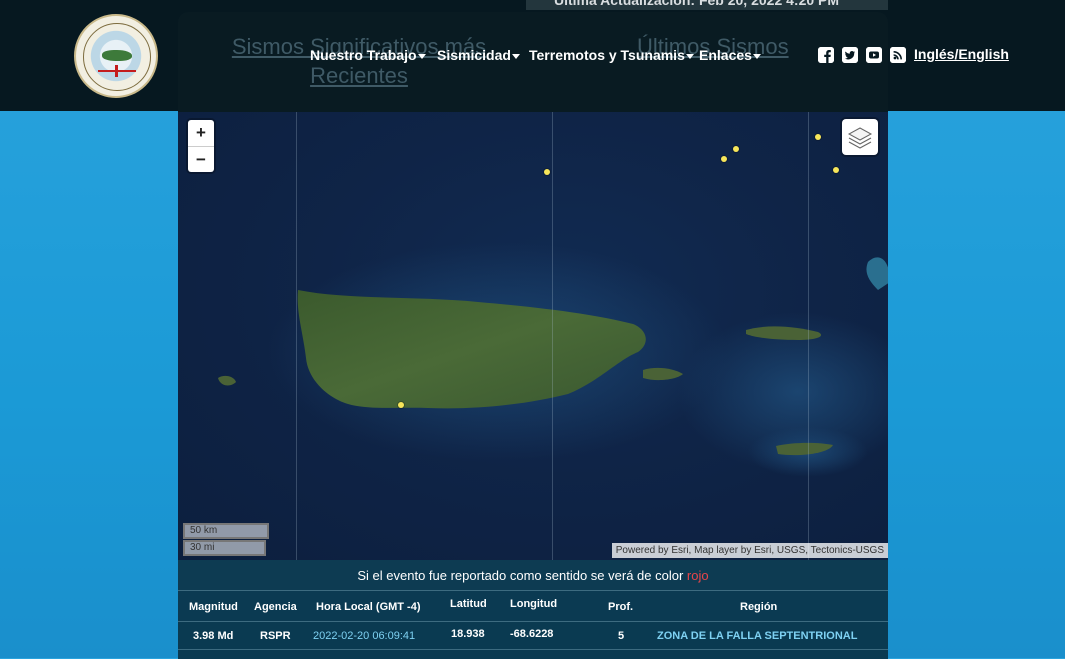  I want to click on nav-sismicidad: Sismicidad, so click(478, 55).